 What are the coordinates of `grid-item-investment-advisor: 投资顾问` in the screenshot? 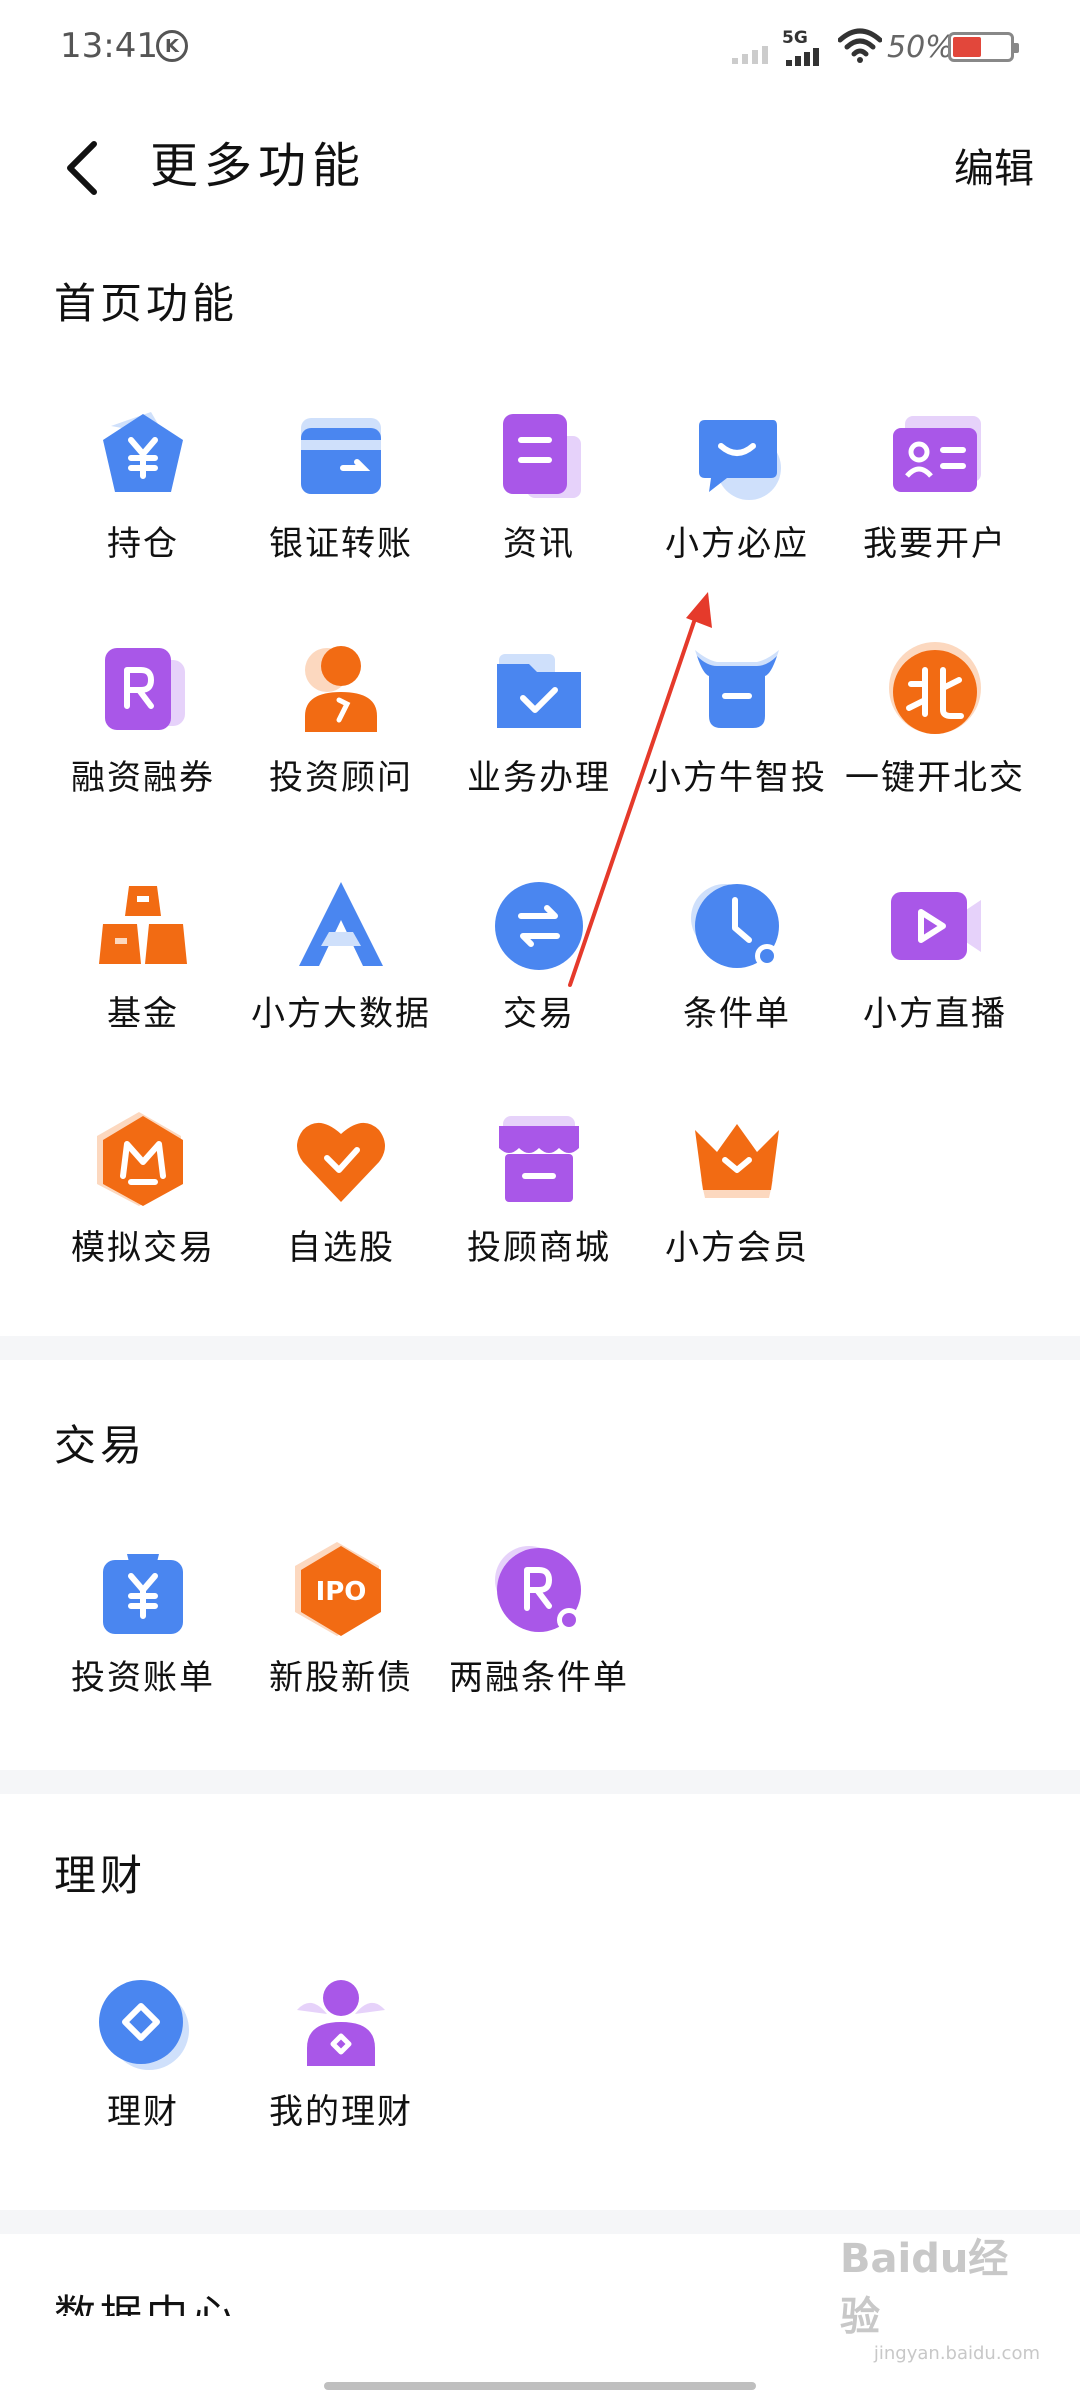 It's located at (341, 730).